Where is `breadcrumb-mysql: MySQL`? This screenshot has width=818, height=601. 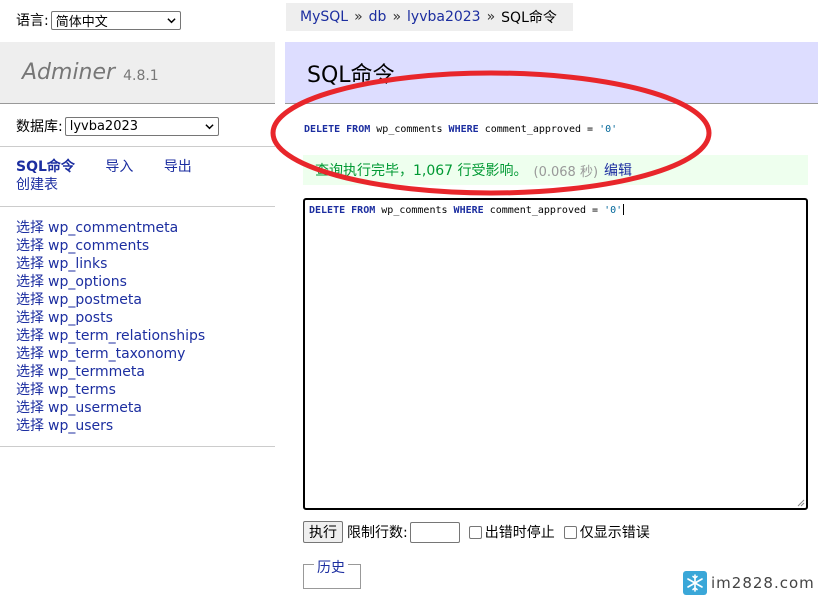 breadcrumb-mysql: MySQL is located at coordinates (324, 17).